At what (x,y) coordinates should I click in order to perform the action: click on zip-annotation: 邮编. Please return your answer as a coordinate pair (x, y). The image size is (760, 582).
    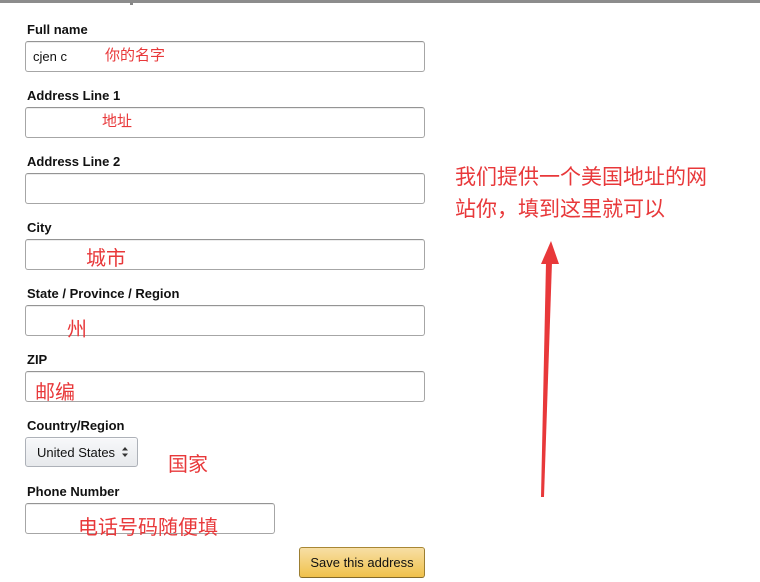
    Looking at the image, I should click on (55, 392).